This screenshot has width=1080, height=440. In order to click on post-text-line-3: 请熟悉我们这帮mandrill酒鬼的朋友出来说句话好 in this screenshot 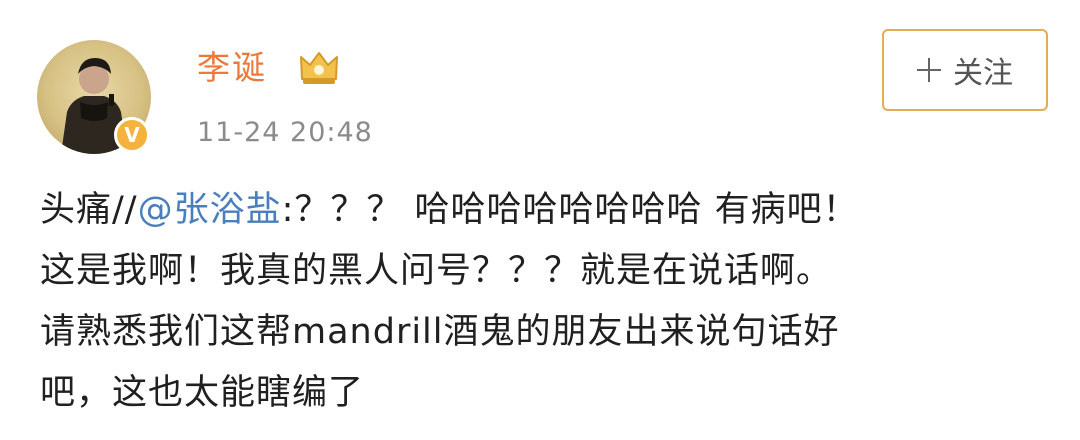, I will do `click(440, 332)`.